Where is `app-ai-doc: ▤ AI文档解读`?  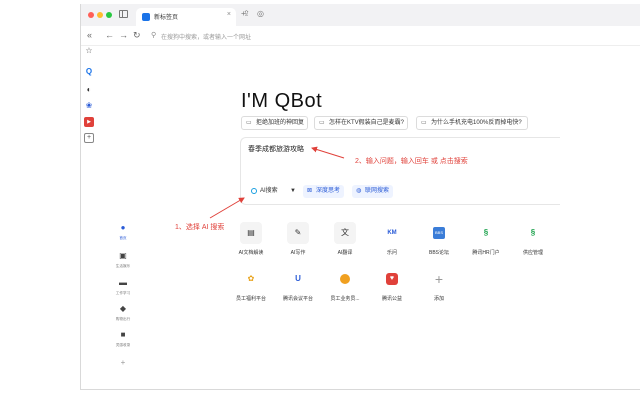 app-ai-doc: ▤ AI文档解读 is located at coordinates (251, 239).